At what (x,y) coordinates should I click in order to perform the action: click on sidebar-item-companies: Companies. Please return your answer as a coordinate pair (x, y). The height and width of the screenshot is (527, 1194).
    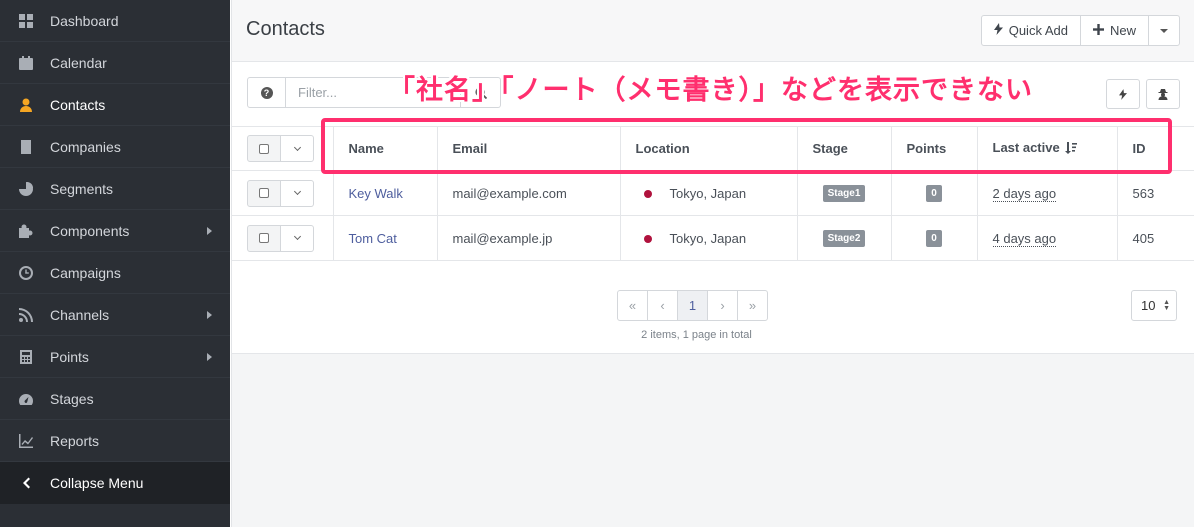
    Looking at the image, I should click on (115, 147).